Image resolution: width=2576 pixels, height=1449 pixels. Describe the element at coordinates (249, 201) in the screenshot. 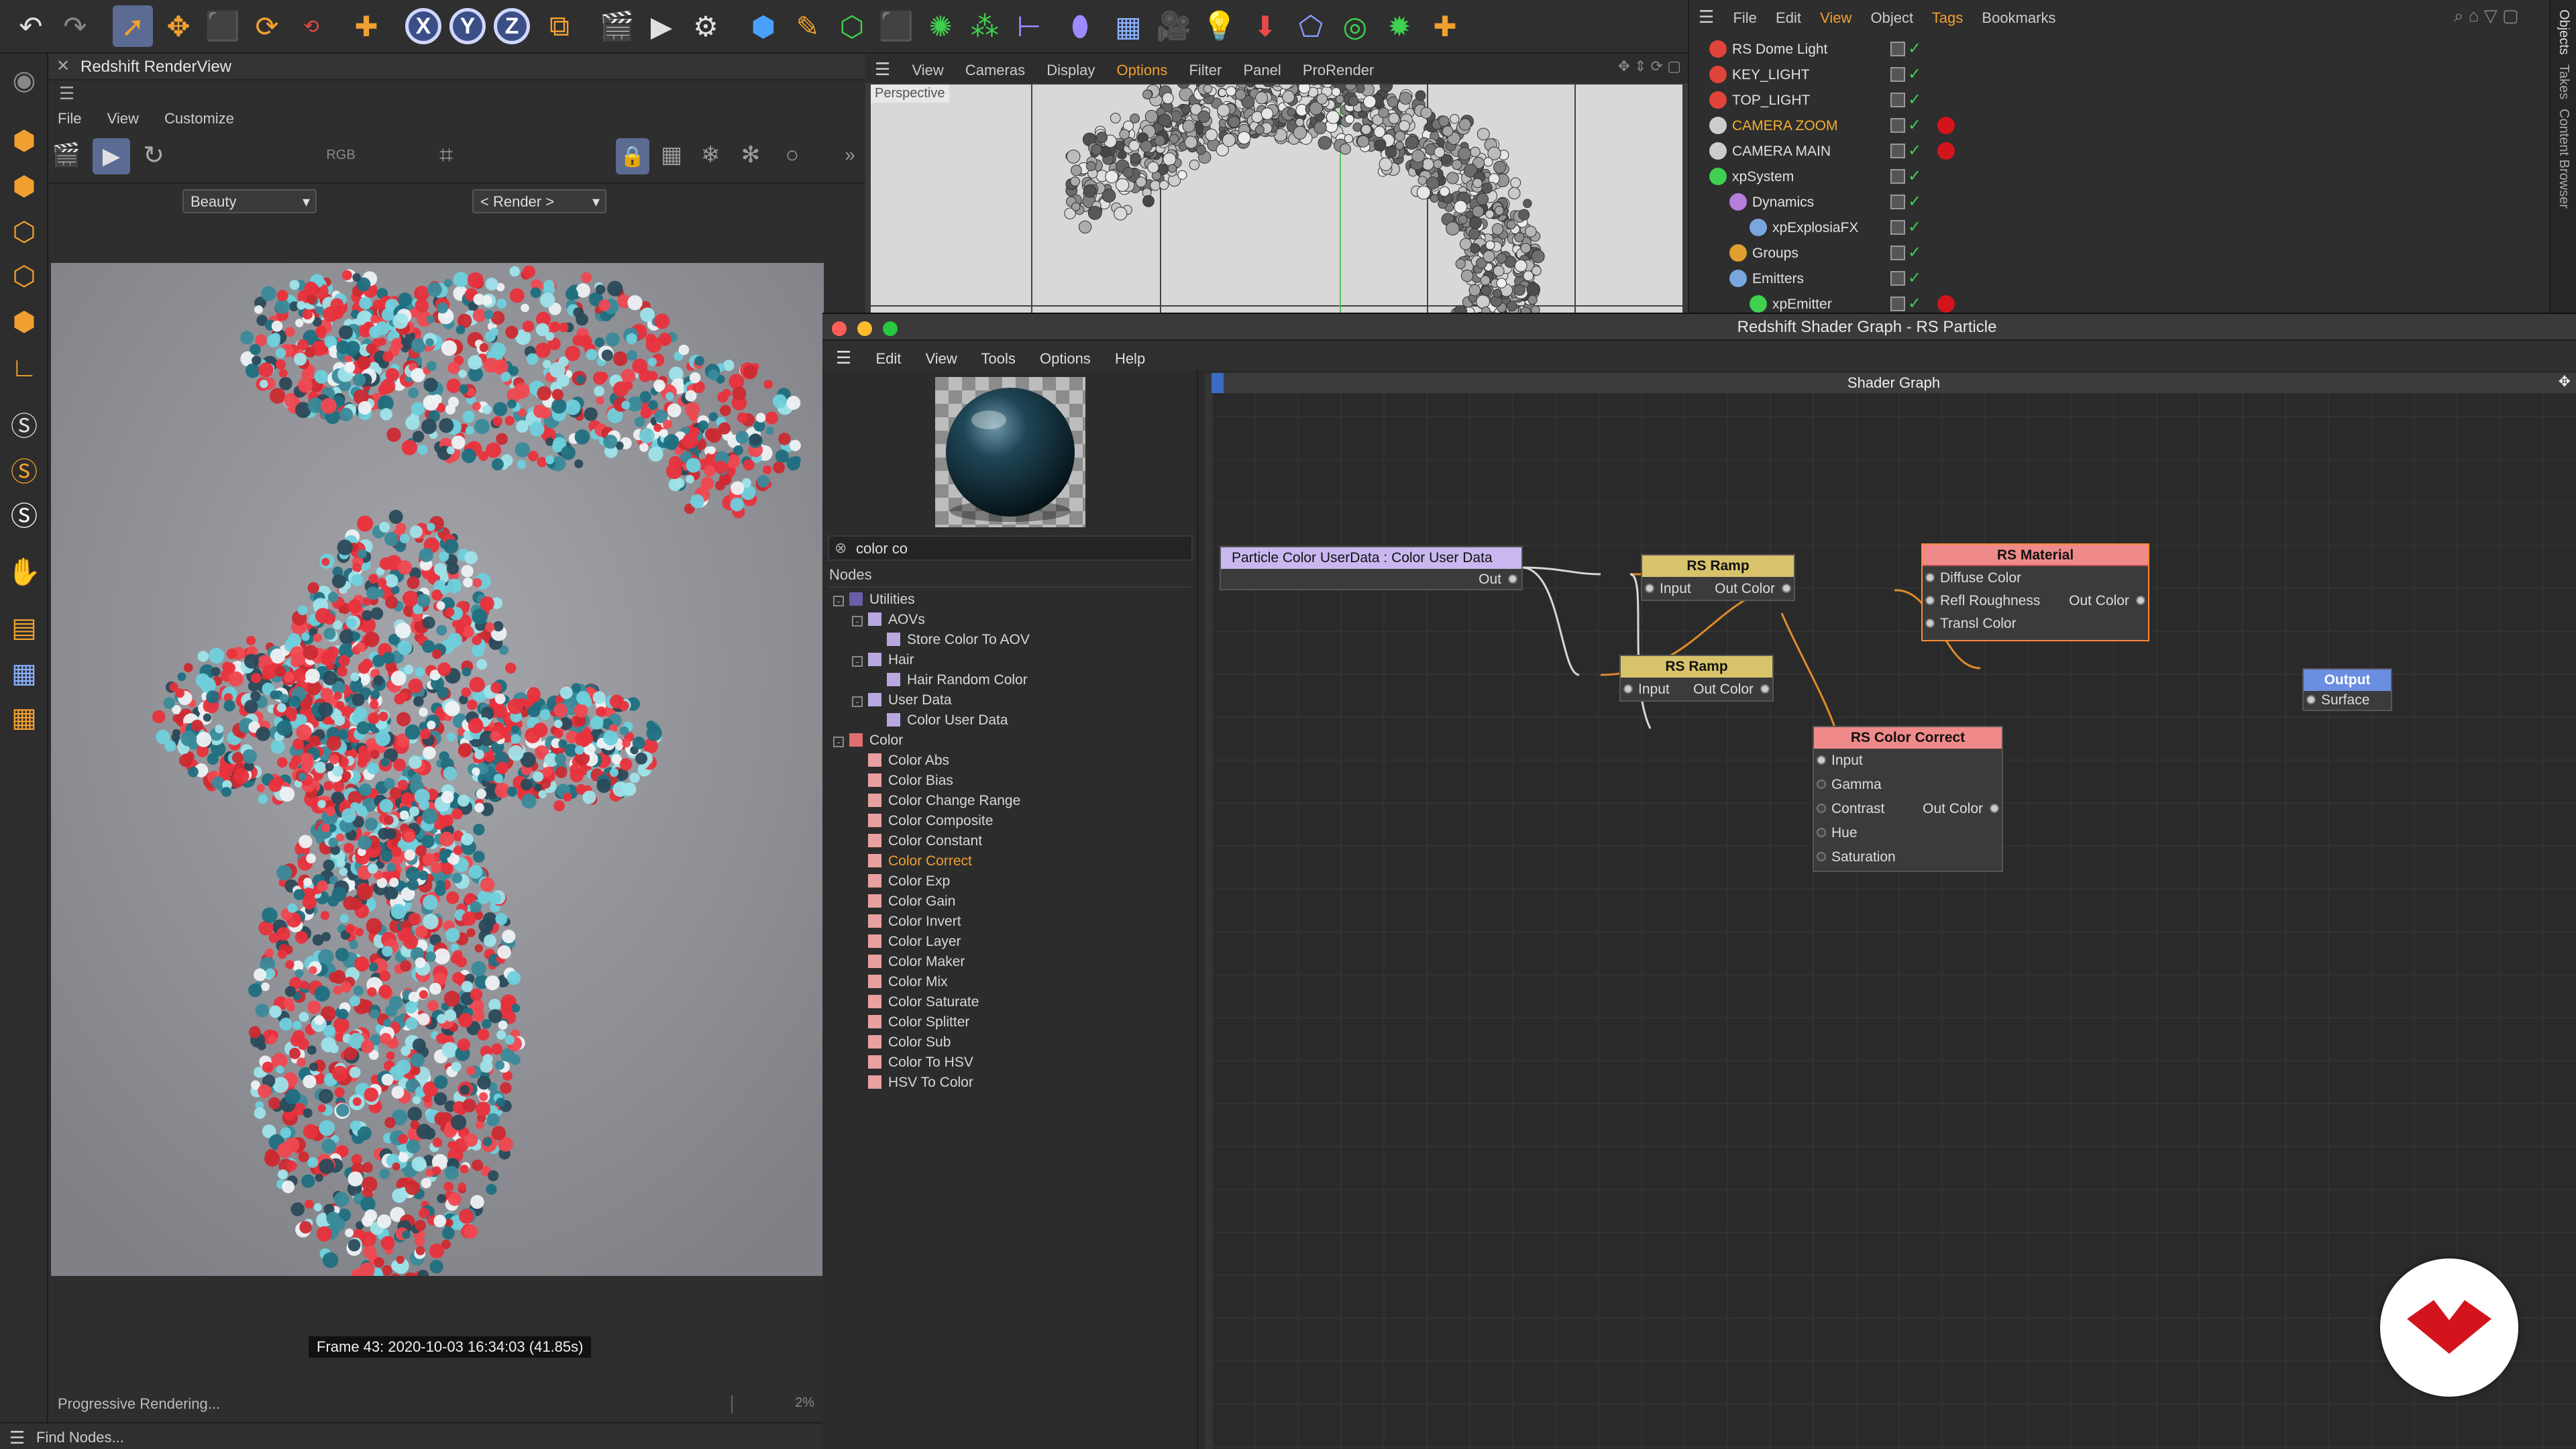

I see `aov-select: Beauty ▾` at that location.